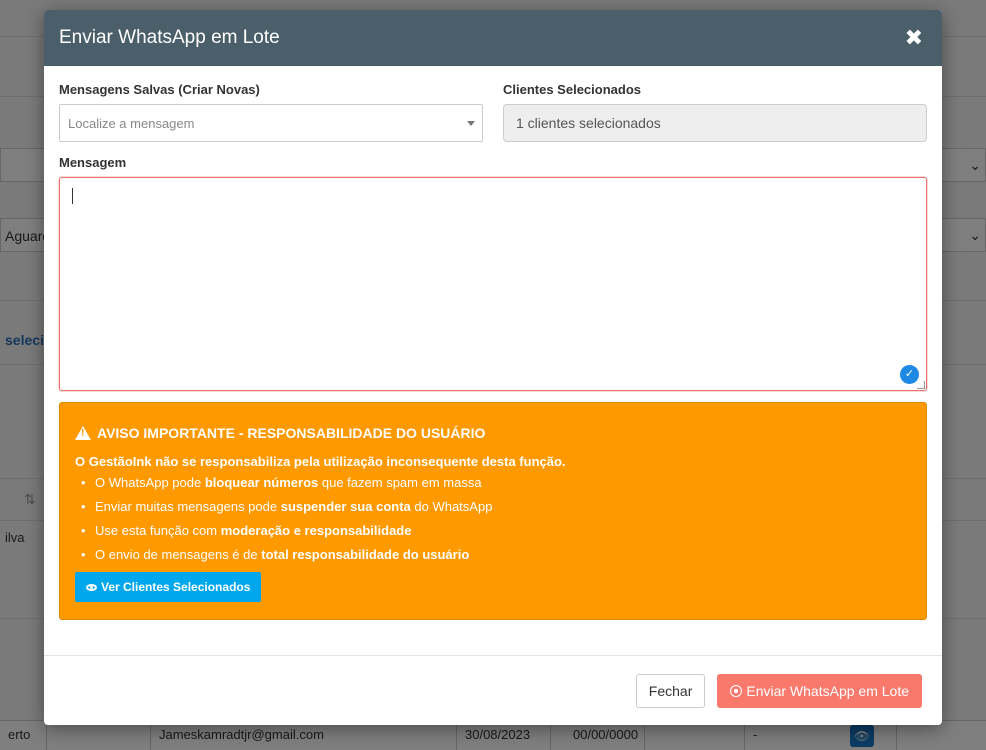  What do you see at coordinates (345, 506) in the screenshot?
I see `warning-item-bold: suspender sua conta` at bounding box center [345, 506].